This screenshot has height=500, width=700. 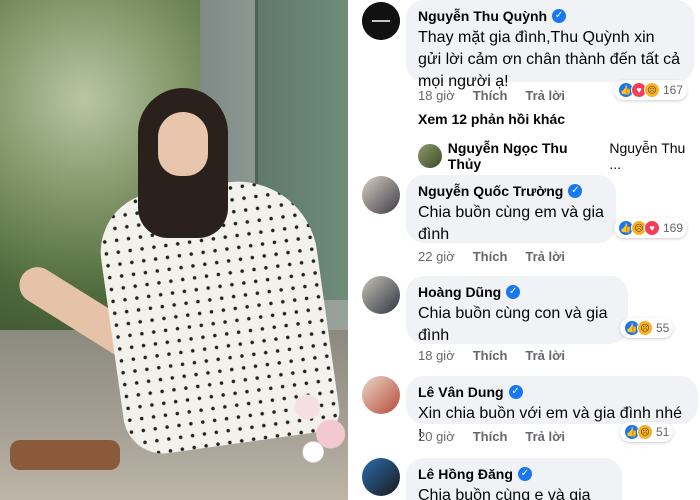 What do you see at coordinates (511, 223) in the screenshot?
I see `comment-text: Chia buồn cùng em và gia đình` at bounding box center [511, 223].